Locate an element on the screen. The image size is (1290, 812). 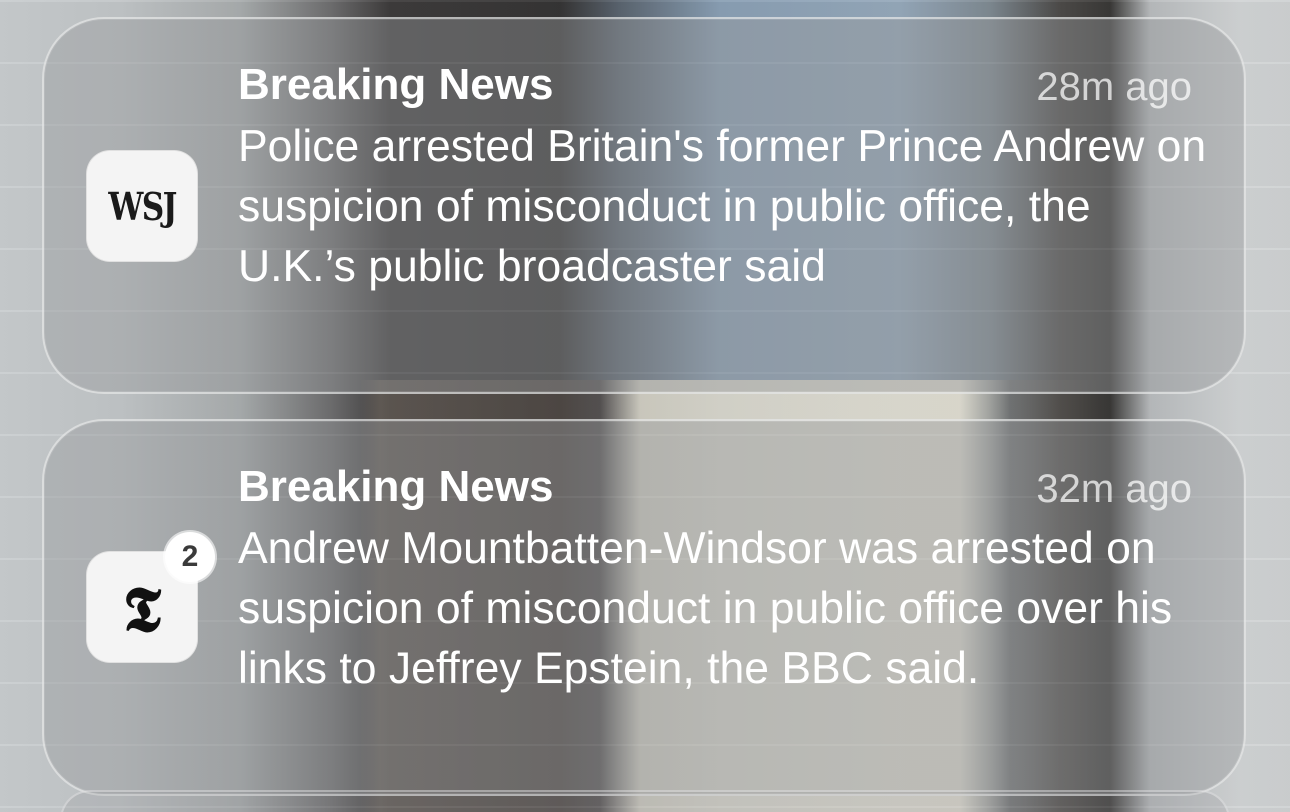
nyt-icon: 𝕿 2 is located at coordinates (150, 597).